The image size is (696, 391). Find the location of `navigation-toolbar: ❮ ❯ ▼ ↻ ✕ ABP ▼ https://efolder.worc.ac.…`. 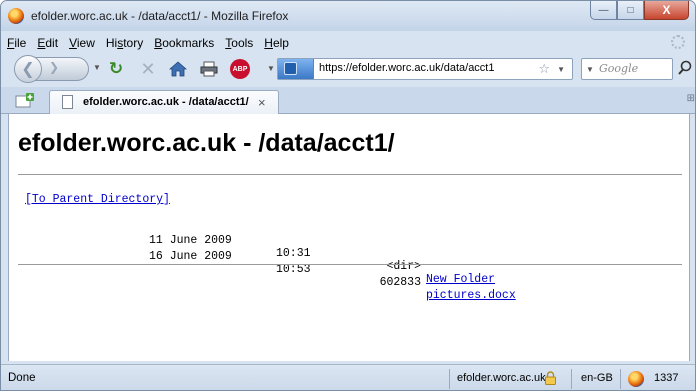

navigation-toolbar: ❮ ❯ ▼ ↻ ✕ ABP ▼ https://efolder.worc.ac.… is located at coordinates (348, 69).